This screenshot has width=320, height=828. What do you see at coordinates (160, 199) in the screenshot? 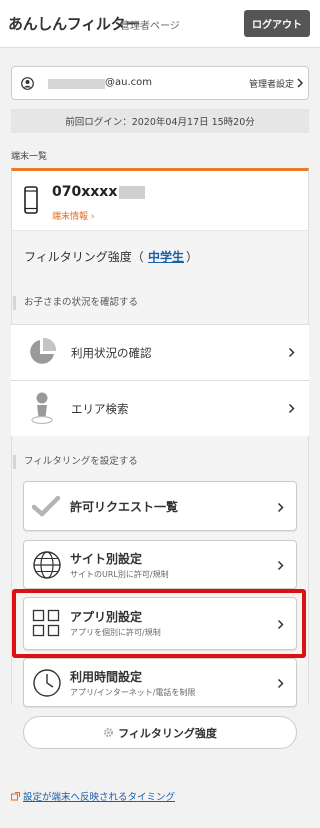
I see `device-card: 070xxxx 端末情報 ›` at bounding box center [160, 199].